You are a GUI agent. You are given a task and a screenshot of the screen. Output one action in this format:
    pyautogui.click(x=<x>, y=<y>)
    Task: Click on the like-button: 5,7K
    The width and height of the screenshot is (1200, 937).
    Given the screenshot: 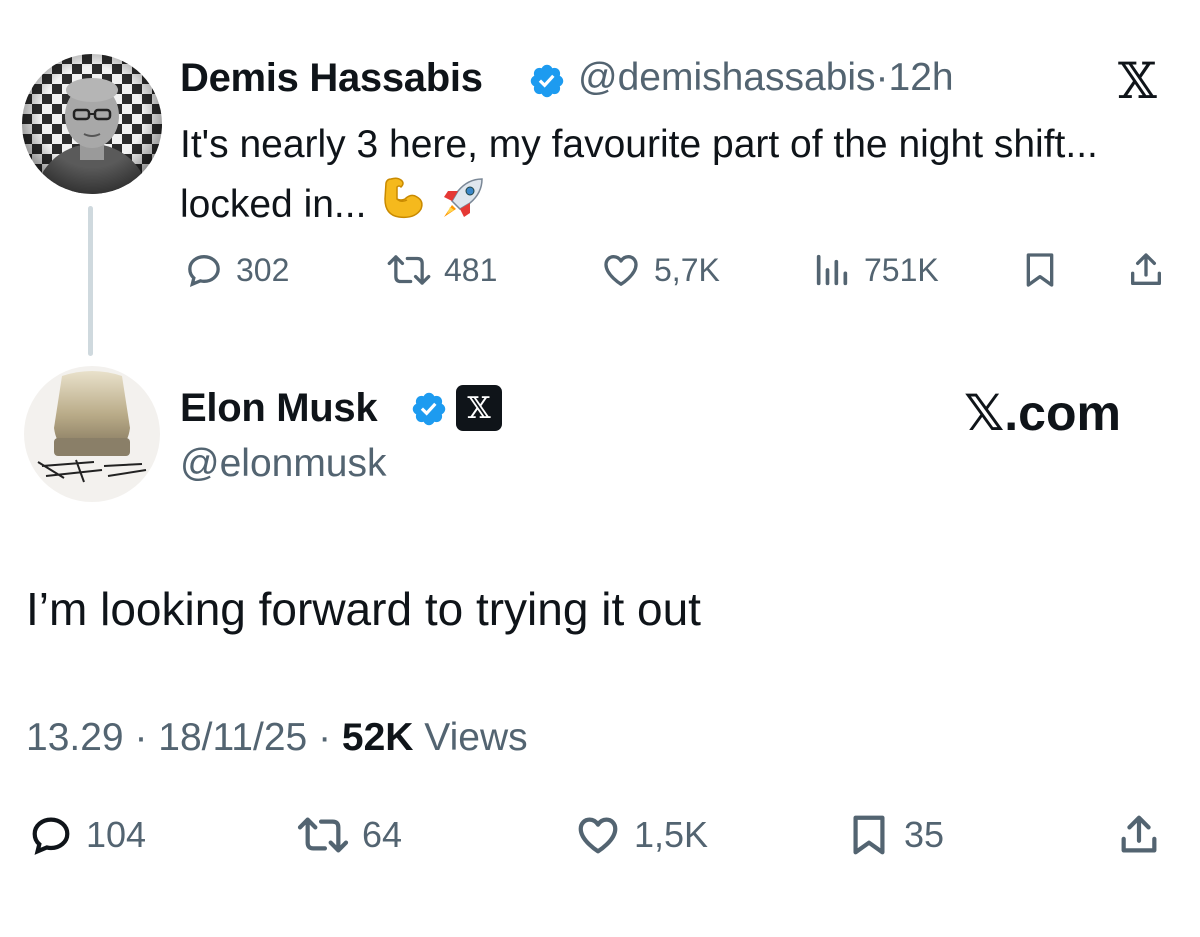 What is the action you would take?
    pyautogui.click(x=660, y=270)
    